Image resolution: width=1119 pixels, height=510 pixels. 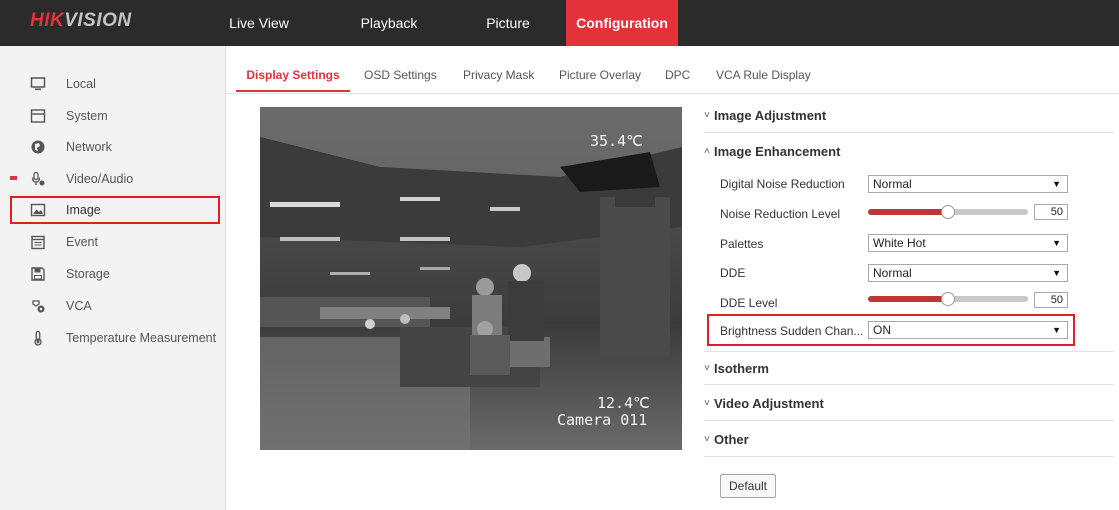 What do you see at coordinates (968, 243) in the screenshot?
I see `palettes-select: White Hot ▼` at bounding box center [968, 243].